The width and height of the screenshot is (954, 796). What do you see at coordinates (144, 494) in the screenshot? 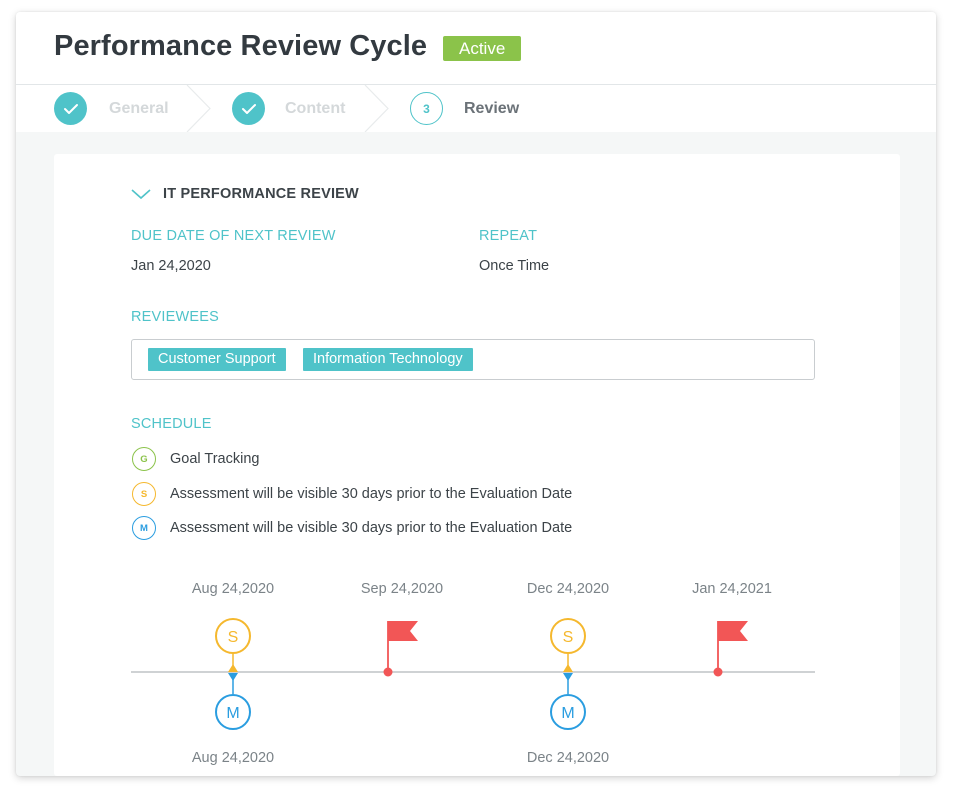
I see `self-assessment-marker-icon: S` at bounding box center [144, 494].